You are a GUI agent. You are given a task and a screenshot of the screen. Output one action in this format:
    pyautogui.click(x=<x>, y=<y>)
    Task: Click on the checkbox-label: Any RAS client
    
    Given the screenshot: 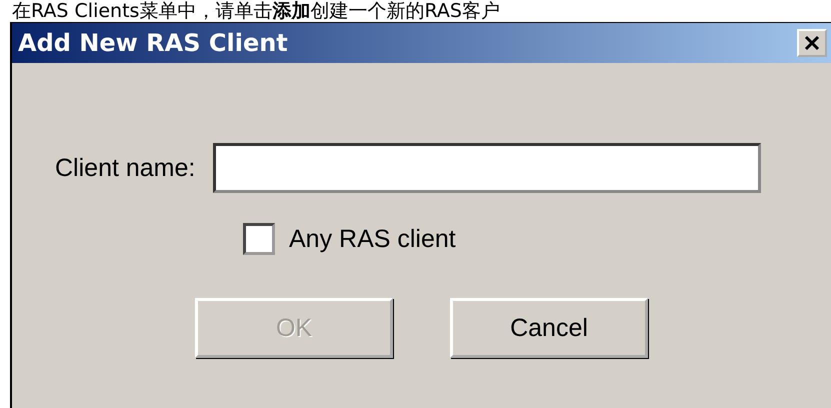 What is the action you would take?
    pyautogui.click(x=372, y=239)
    